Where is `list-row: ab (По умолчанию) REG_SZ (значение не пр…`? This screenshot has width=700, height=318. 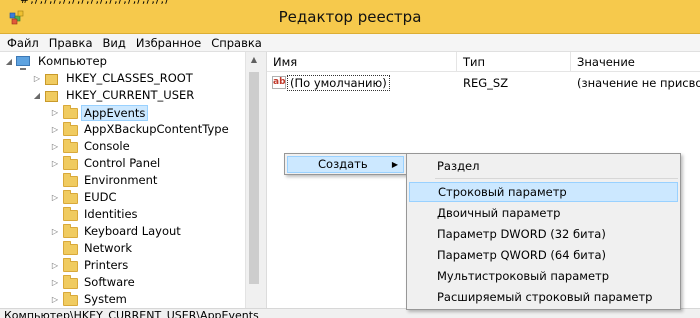
list-row: ab (По умолчанию) REG_SZ (значение не пр… is located at coordinates (483, 83).